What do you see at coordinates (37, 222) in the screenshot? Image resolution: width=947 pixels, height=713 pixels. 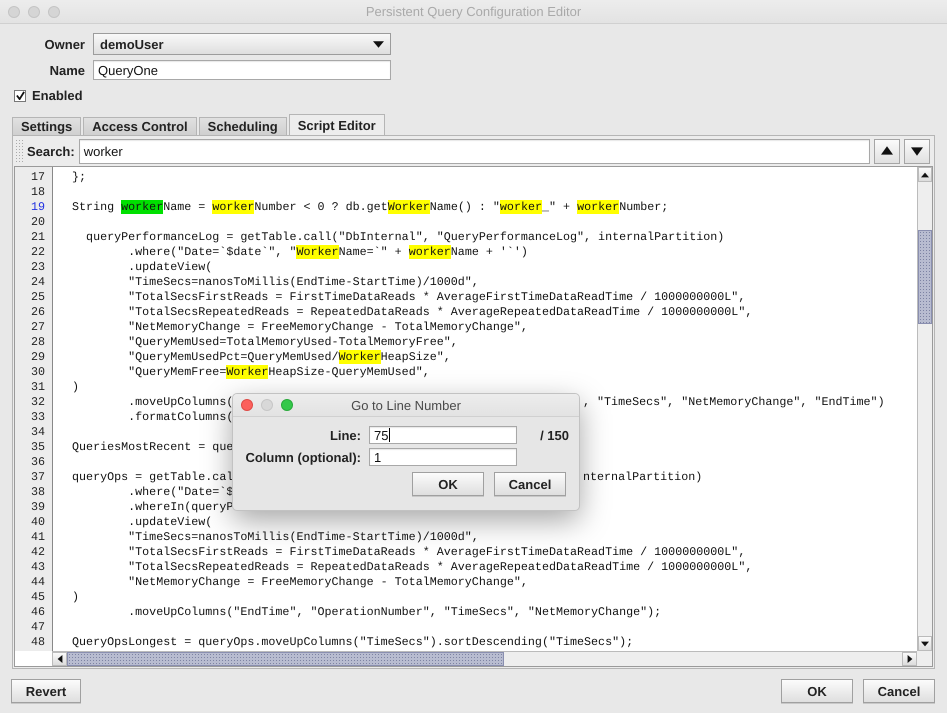 I see `line-number: 20` at bounding box center [37, 222].